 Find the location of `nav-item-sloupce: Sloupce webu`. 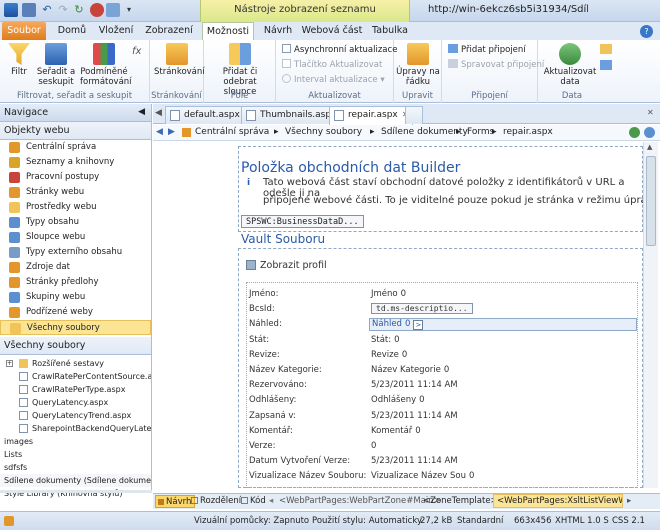

nav-item-sloupce: Sloupce webu is located at coordinates (75, 237).